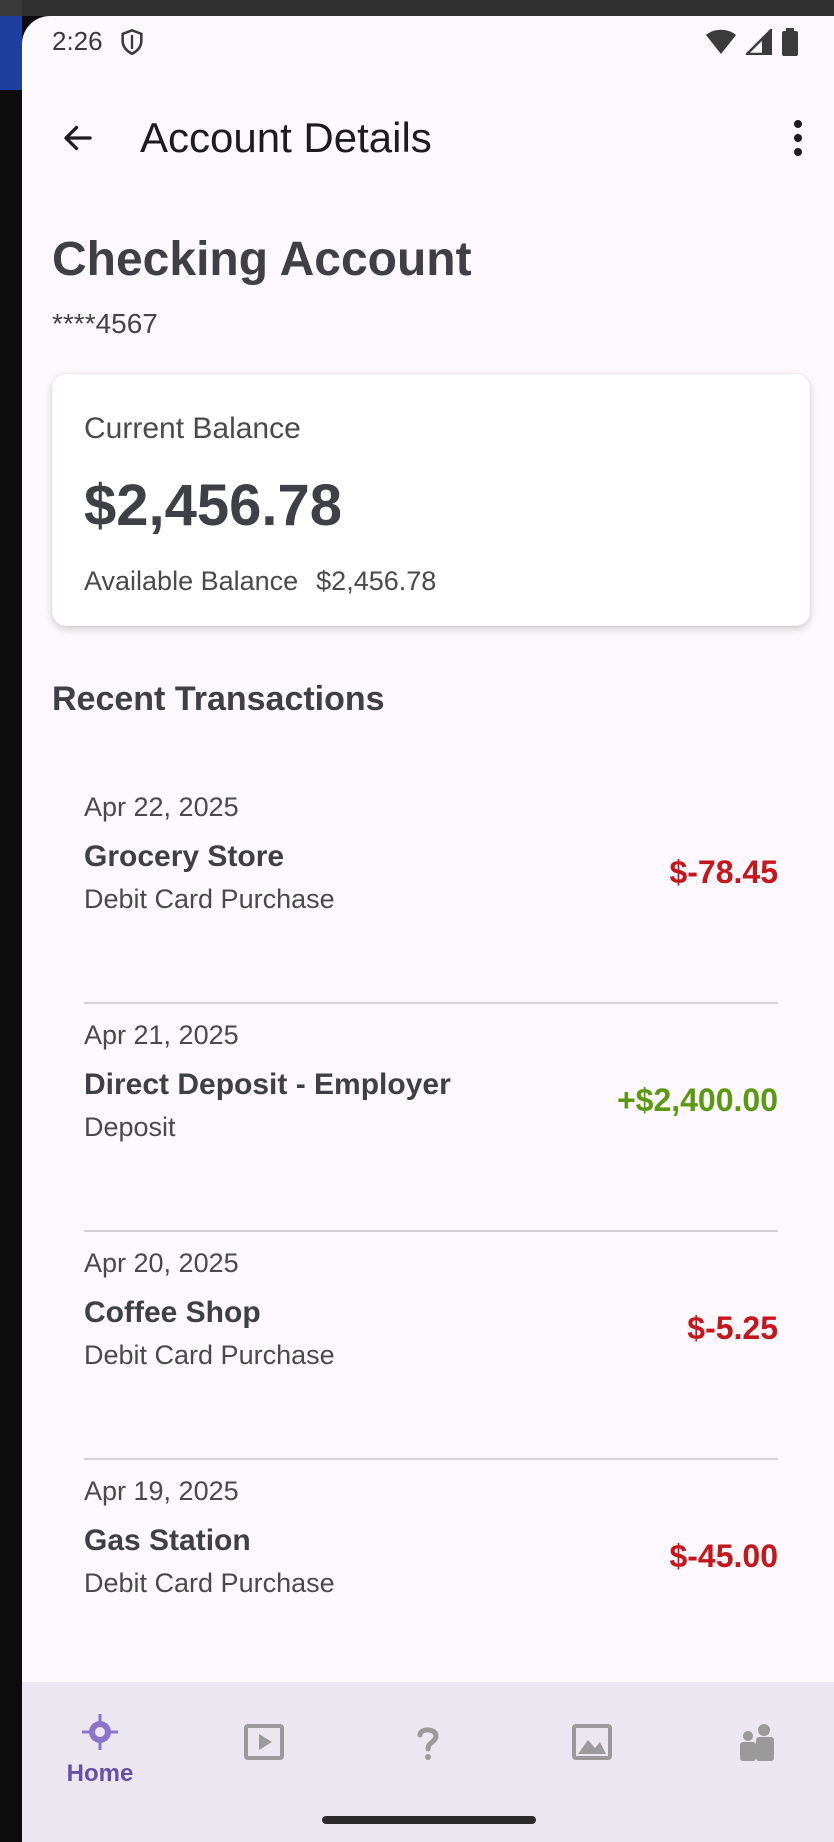 The width and height of the screenshot is (834, 1842). I want to click on background-tab, so click(11, 53).